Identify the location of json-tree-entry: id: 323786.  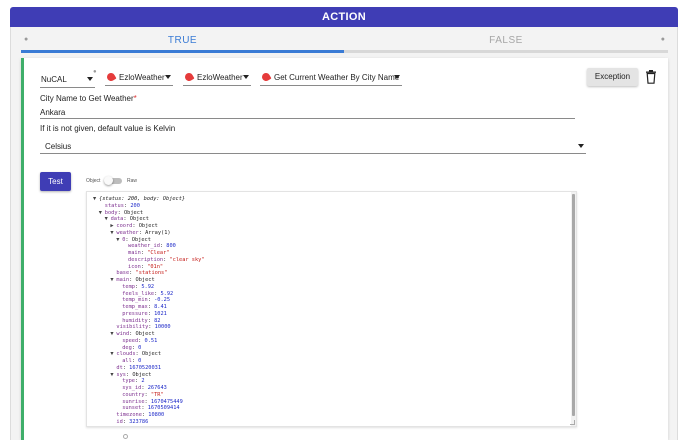
(132, 421).